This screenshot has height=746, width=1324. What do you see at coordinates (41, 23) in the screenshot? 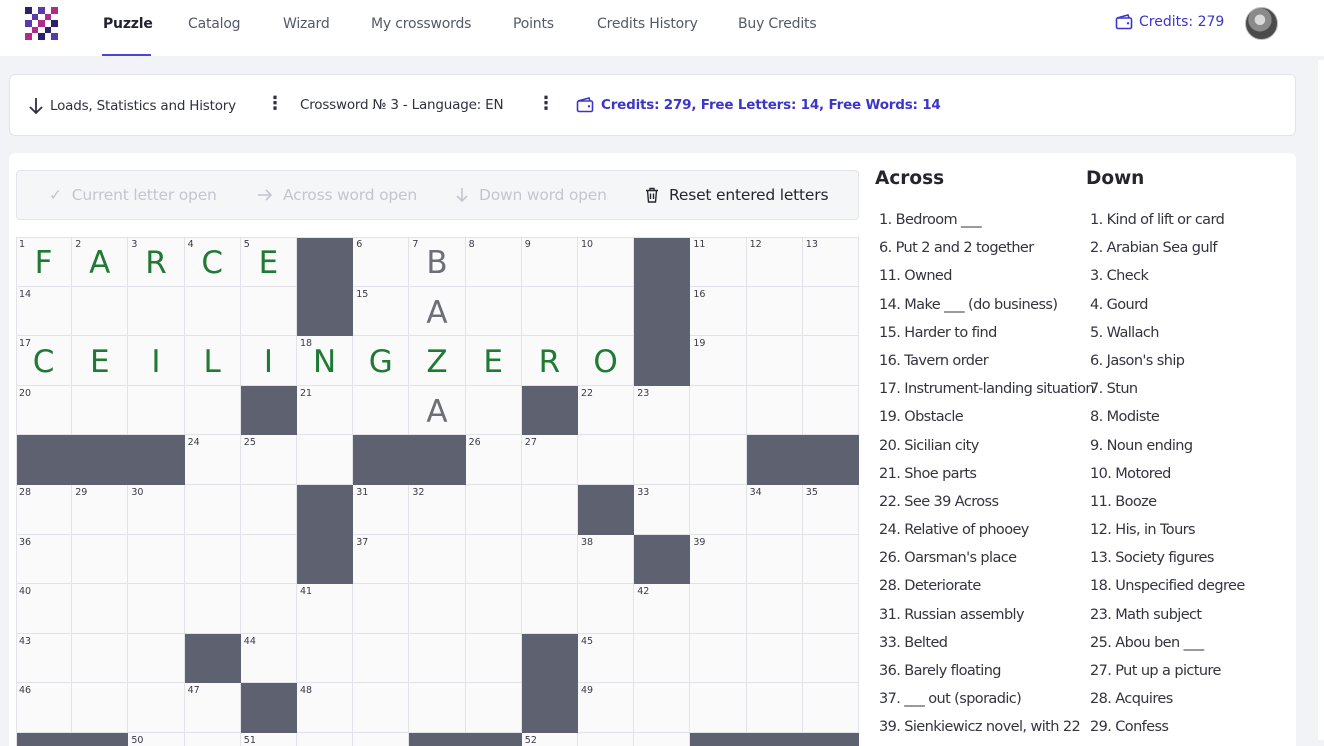
I see `logo-icon` at bounding box center [41, 23].